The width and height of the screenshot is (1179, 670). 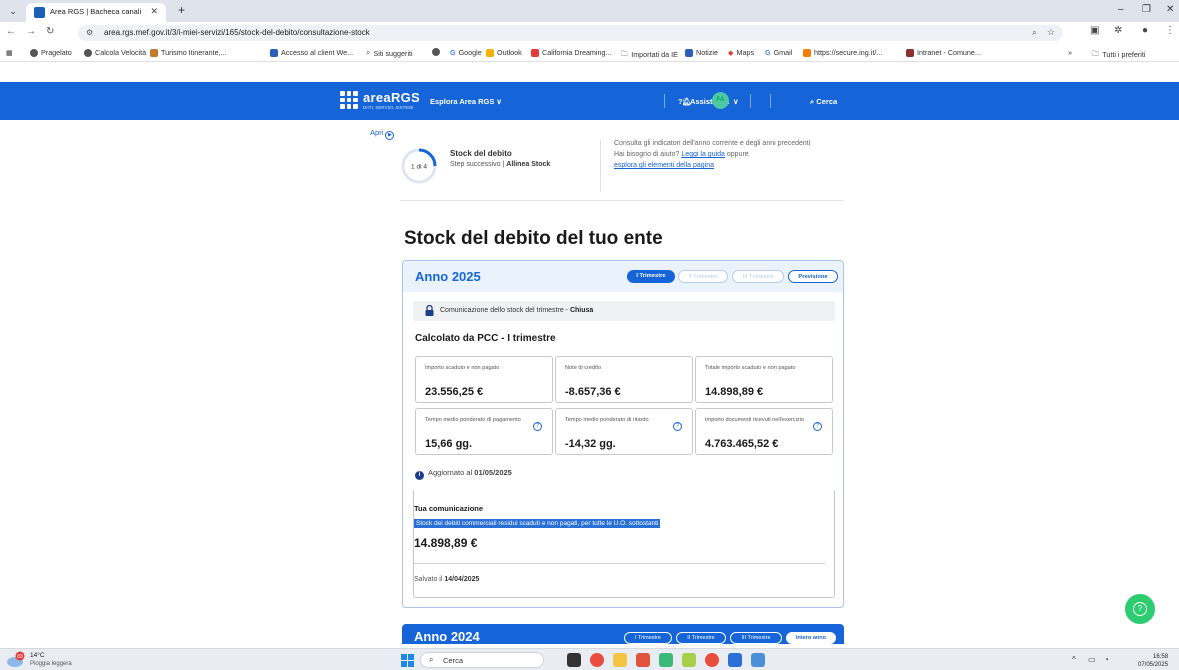 What do you see at coordinates (1118, 54) in the screenshot?
I see `all-bookmarks-folder: 🗀 Tutti i preferiti` at bounding box center [1118, 54].